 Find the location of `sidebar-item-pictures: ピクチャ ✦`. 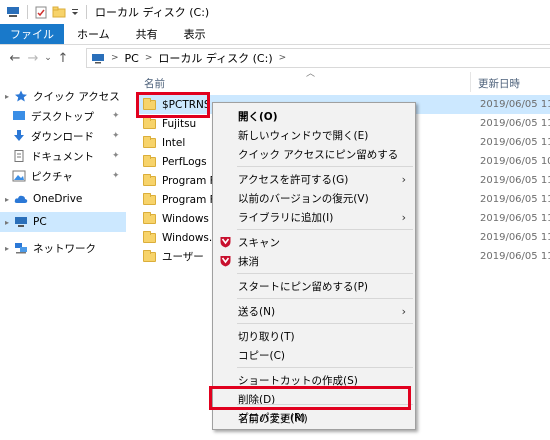

sidebar-item-pictures: ピクチャ ✦ is located at coordinates (66, 176).